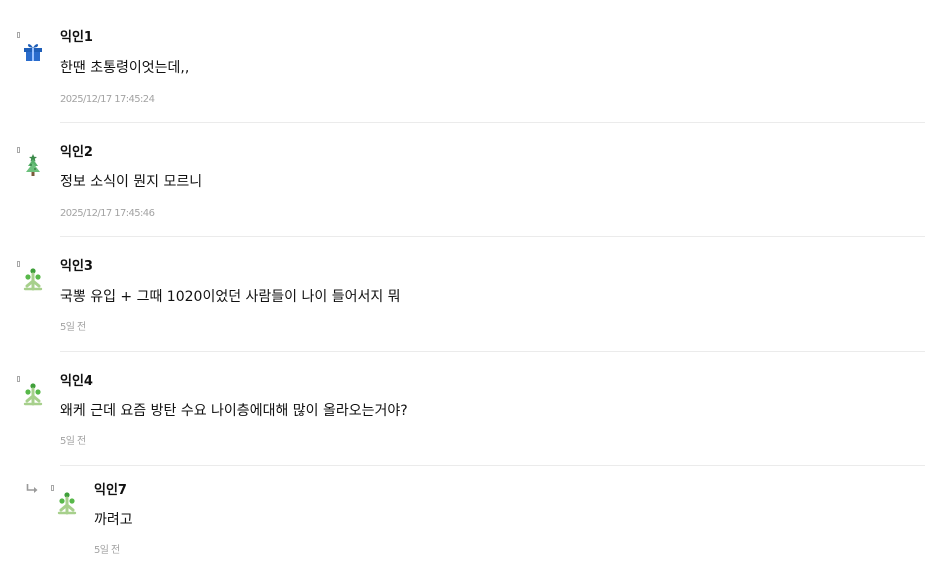 Image resolution: width=925 pixels, height=572 pixels. What do you see at coordinates (76, 381) in the screenshot?
I see `comment-author: 익인4` at bounding box center [76, 381].